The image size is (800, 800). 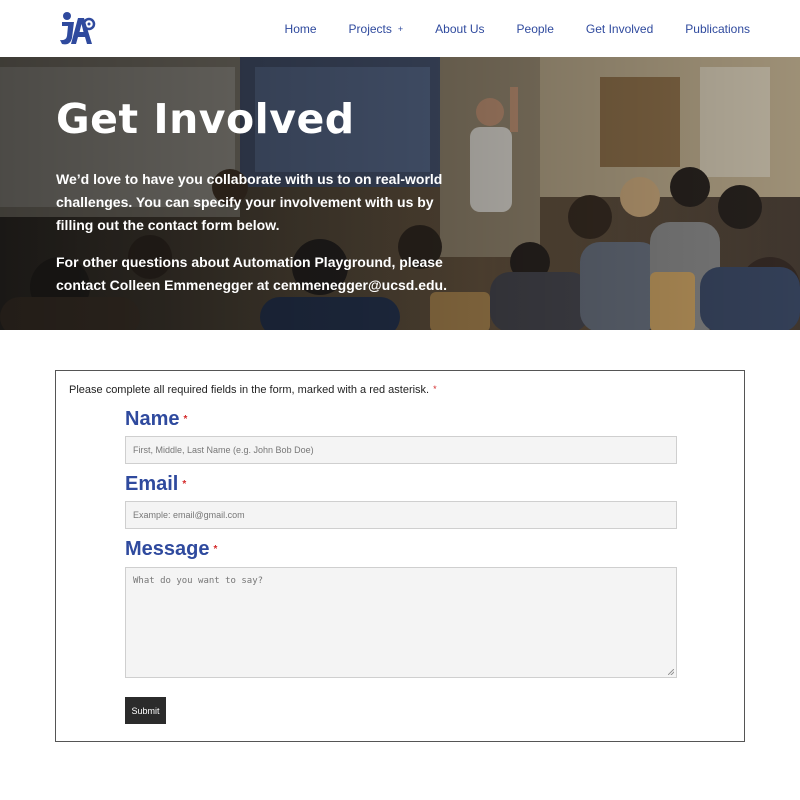 I want to click on nav-about-us: About Us, so click(x=459, y=29).